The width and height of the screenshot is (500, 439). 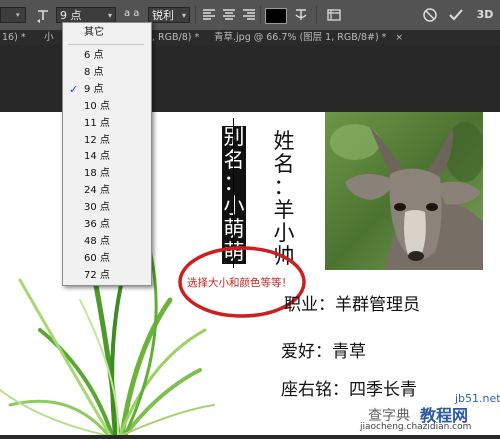 I want to click on tab-label: , RGB/8) *, so click(x=176, y=37).